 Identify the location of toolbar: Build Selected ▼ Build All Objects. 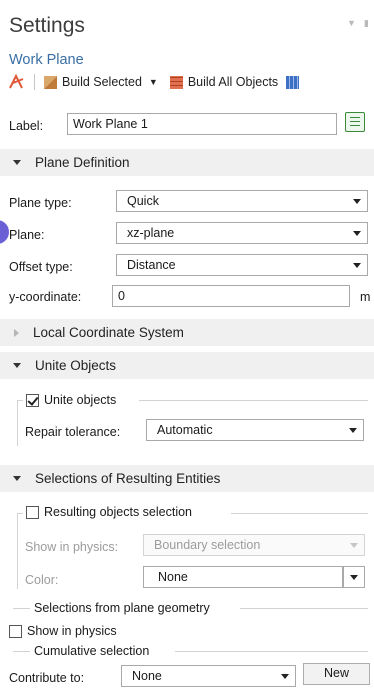
(154, 82).